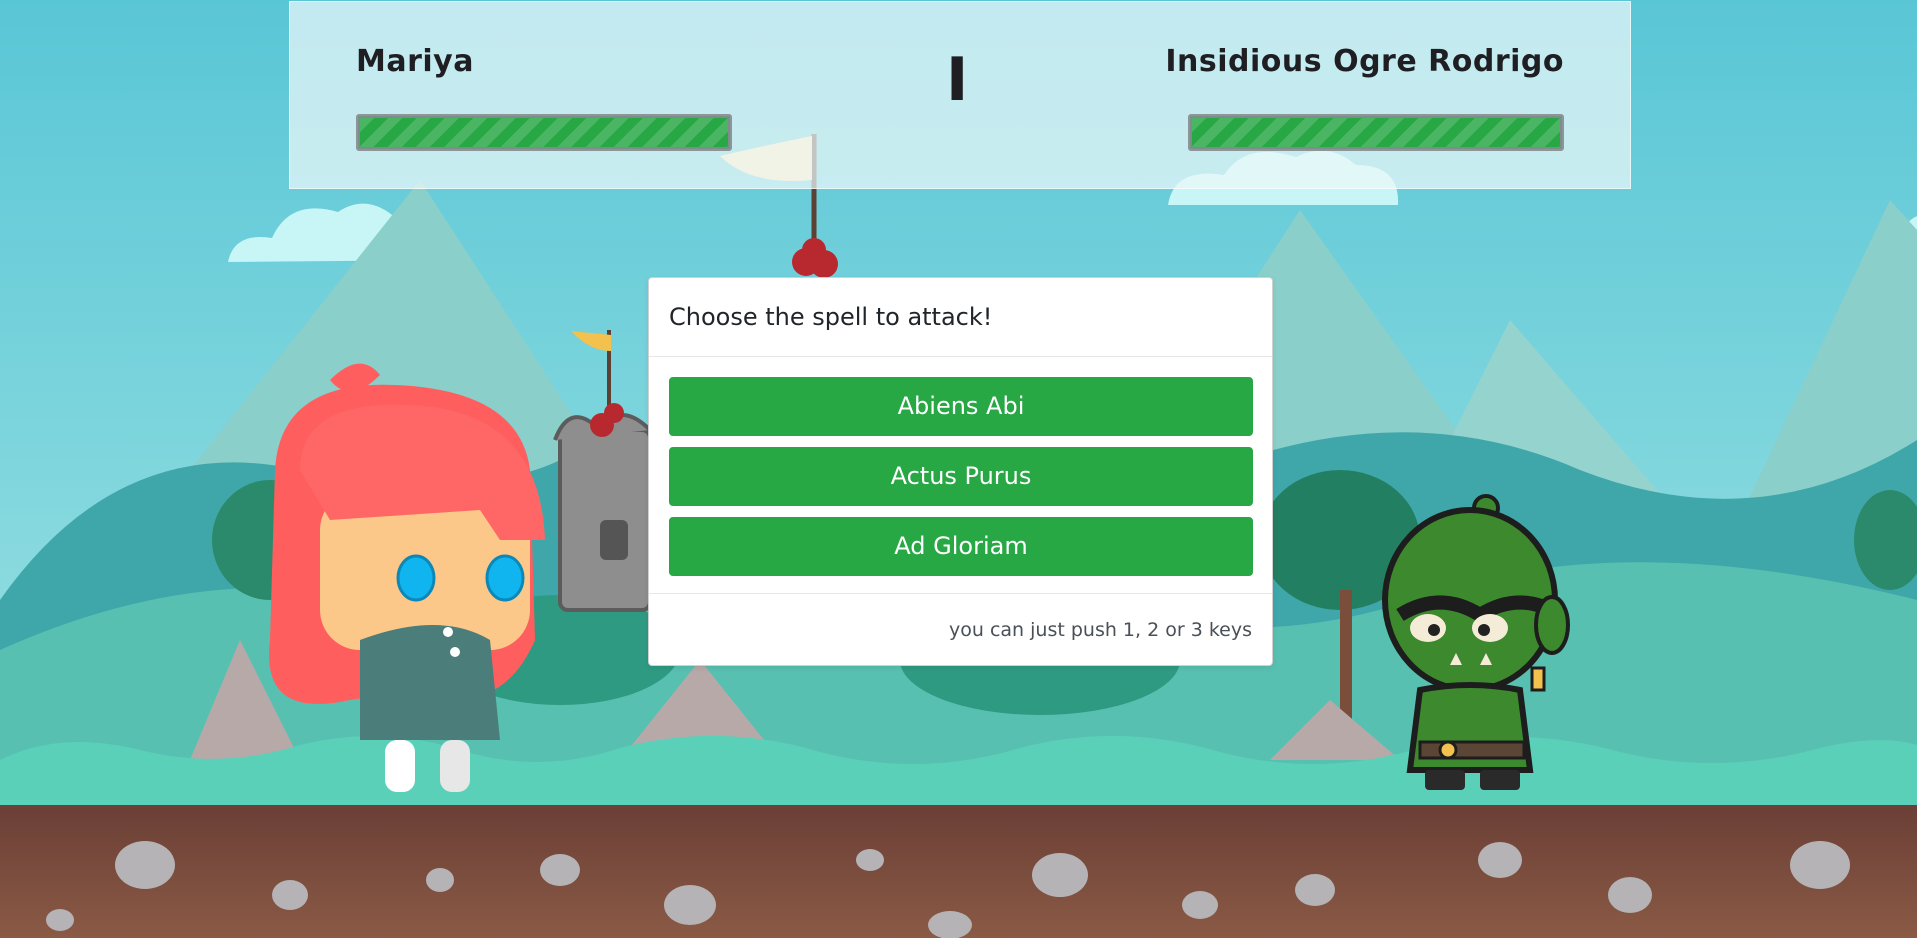 This screenshot has width=1917, height=938. I want to click on spell-button-3: Ad Gloriam, so click(961, 546).